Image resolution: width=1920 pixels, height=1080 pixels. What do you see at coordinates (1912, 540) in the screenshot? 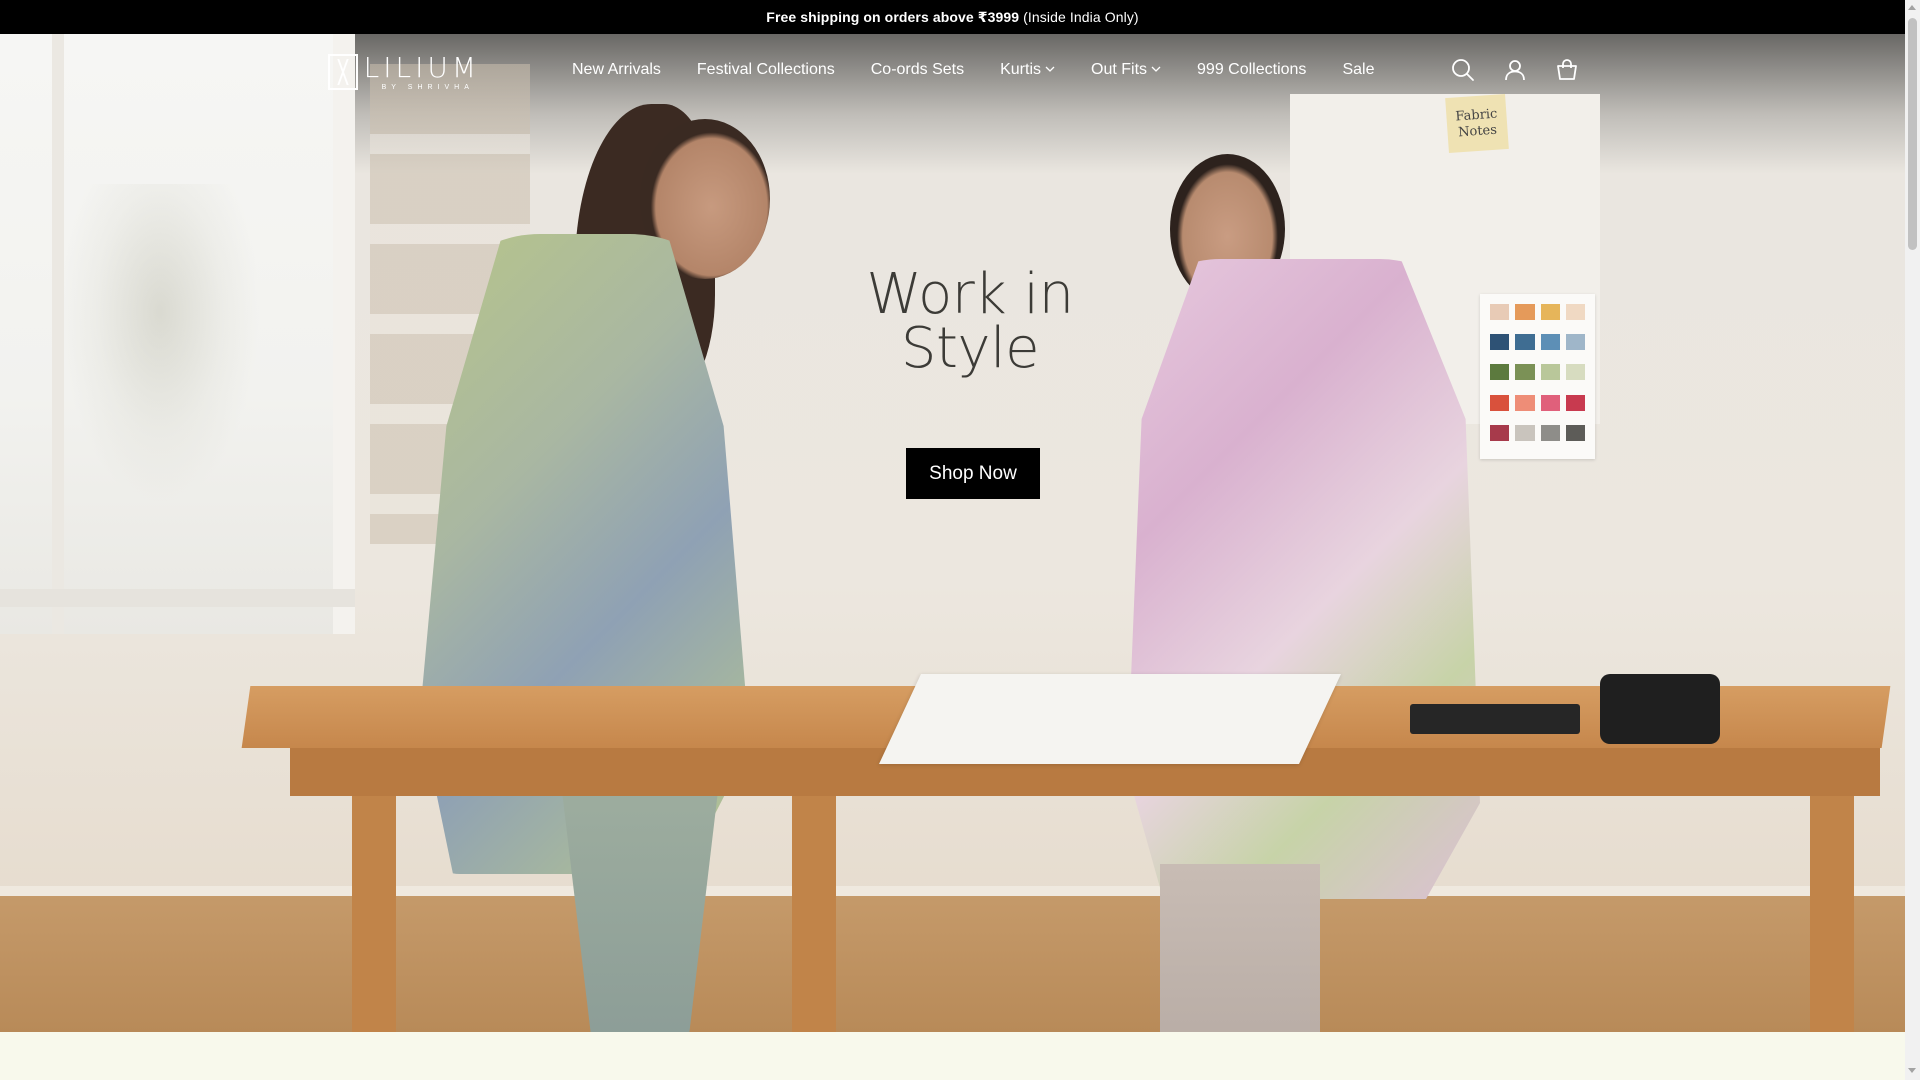
I see `page-scrollbar` at bounding box center [1912, 540].